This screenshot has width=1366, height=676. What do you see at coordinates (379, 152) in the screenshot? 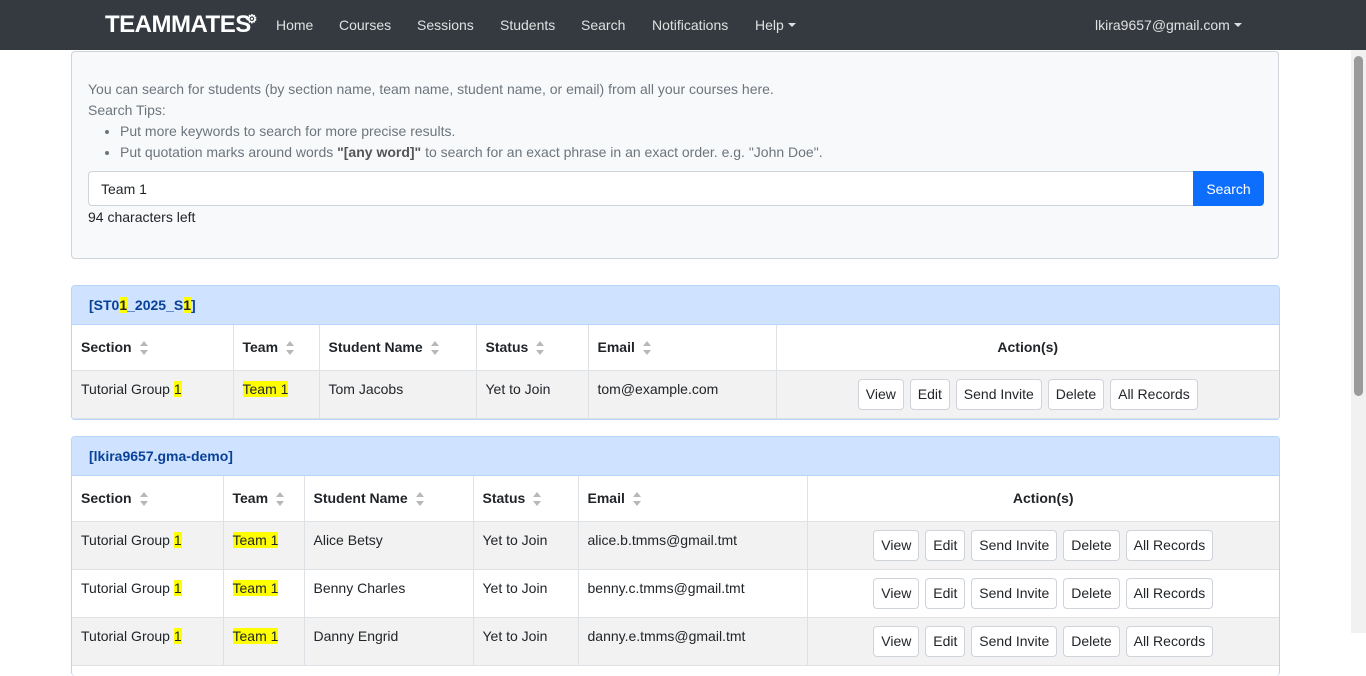
I see `tip2-keyword: "[any word]"` at bounding box center [379, 152].